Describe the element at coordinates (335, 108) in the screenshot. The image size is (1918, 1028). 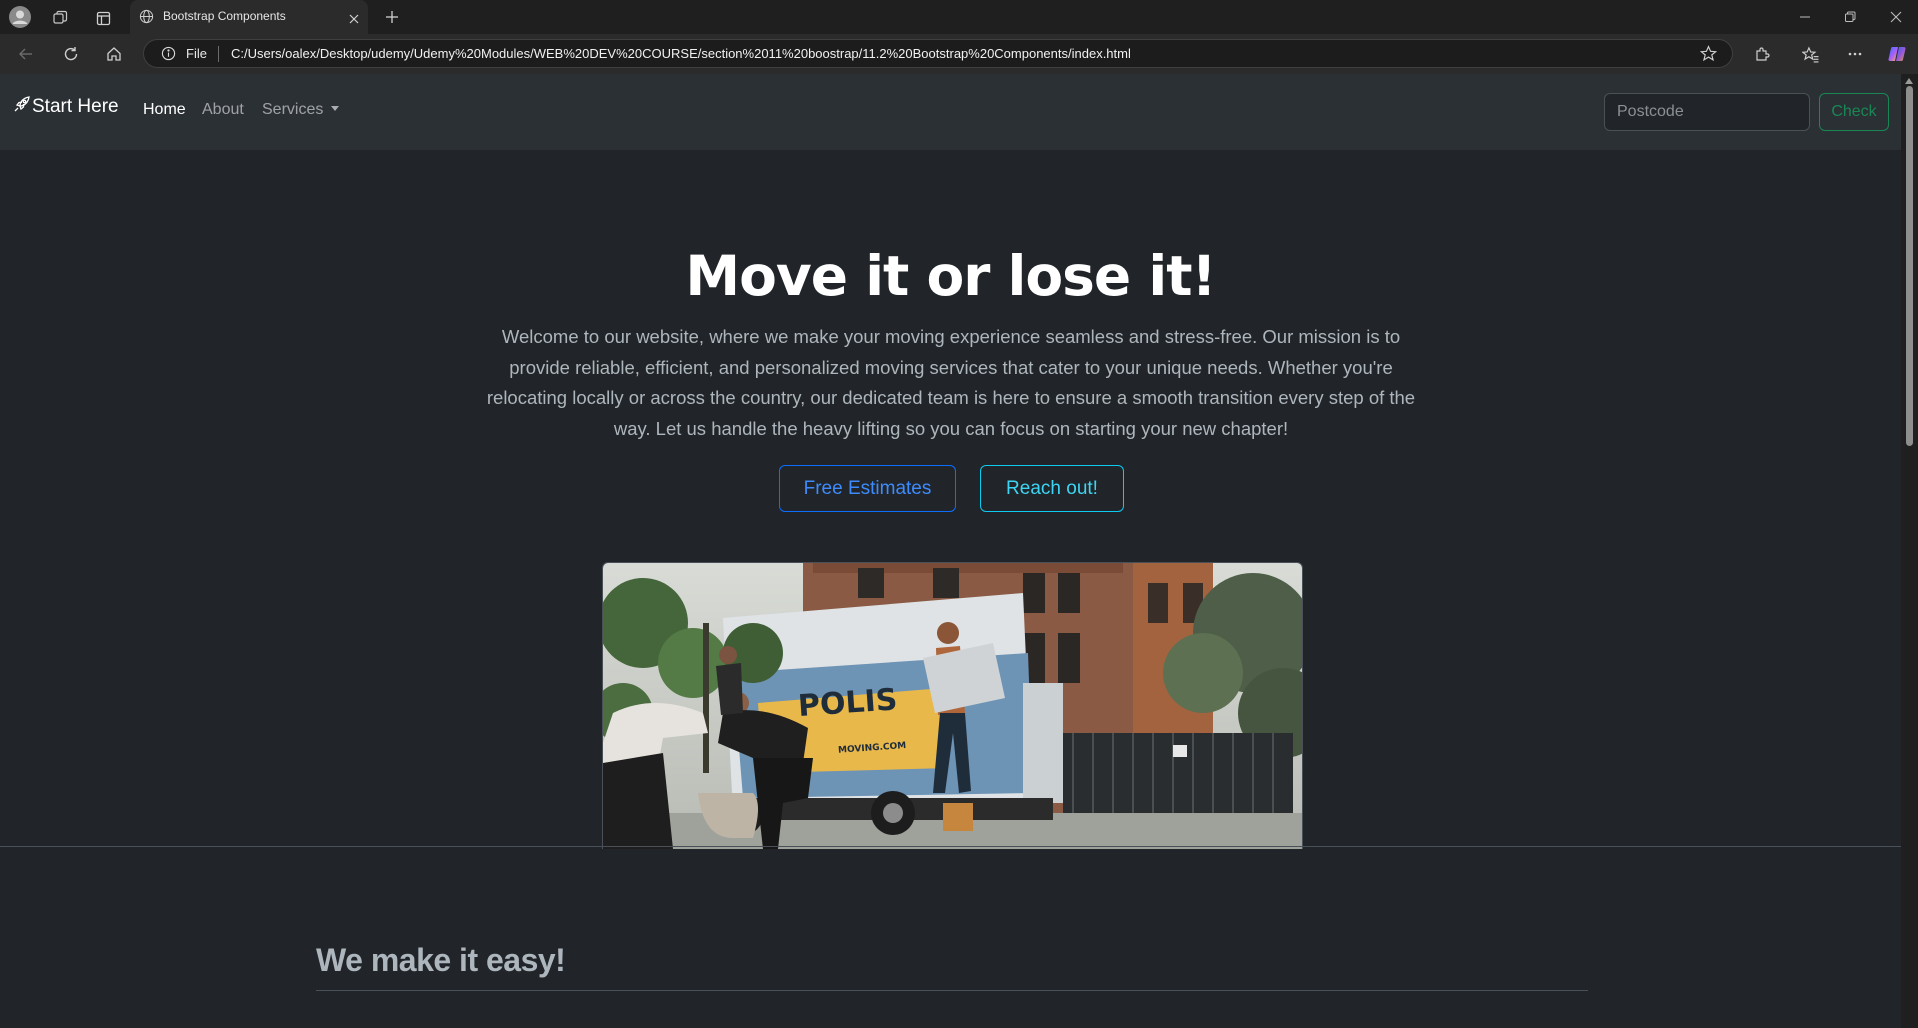
I see `chevron-down-icon` at that location.